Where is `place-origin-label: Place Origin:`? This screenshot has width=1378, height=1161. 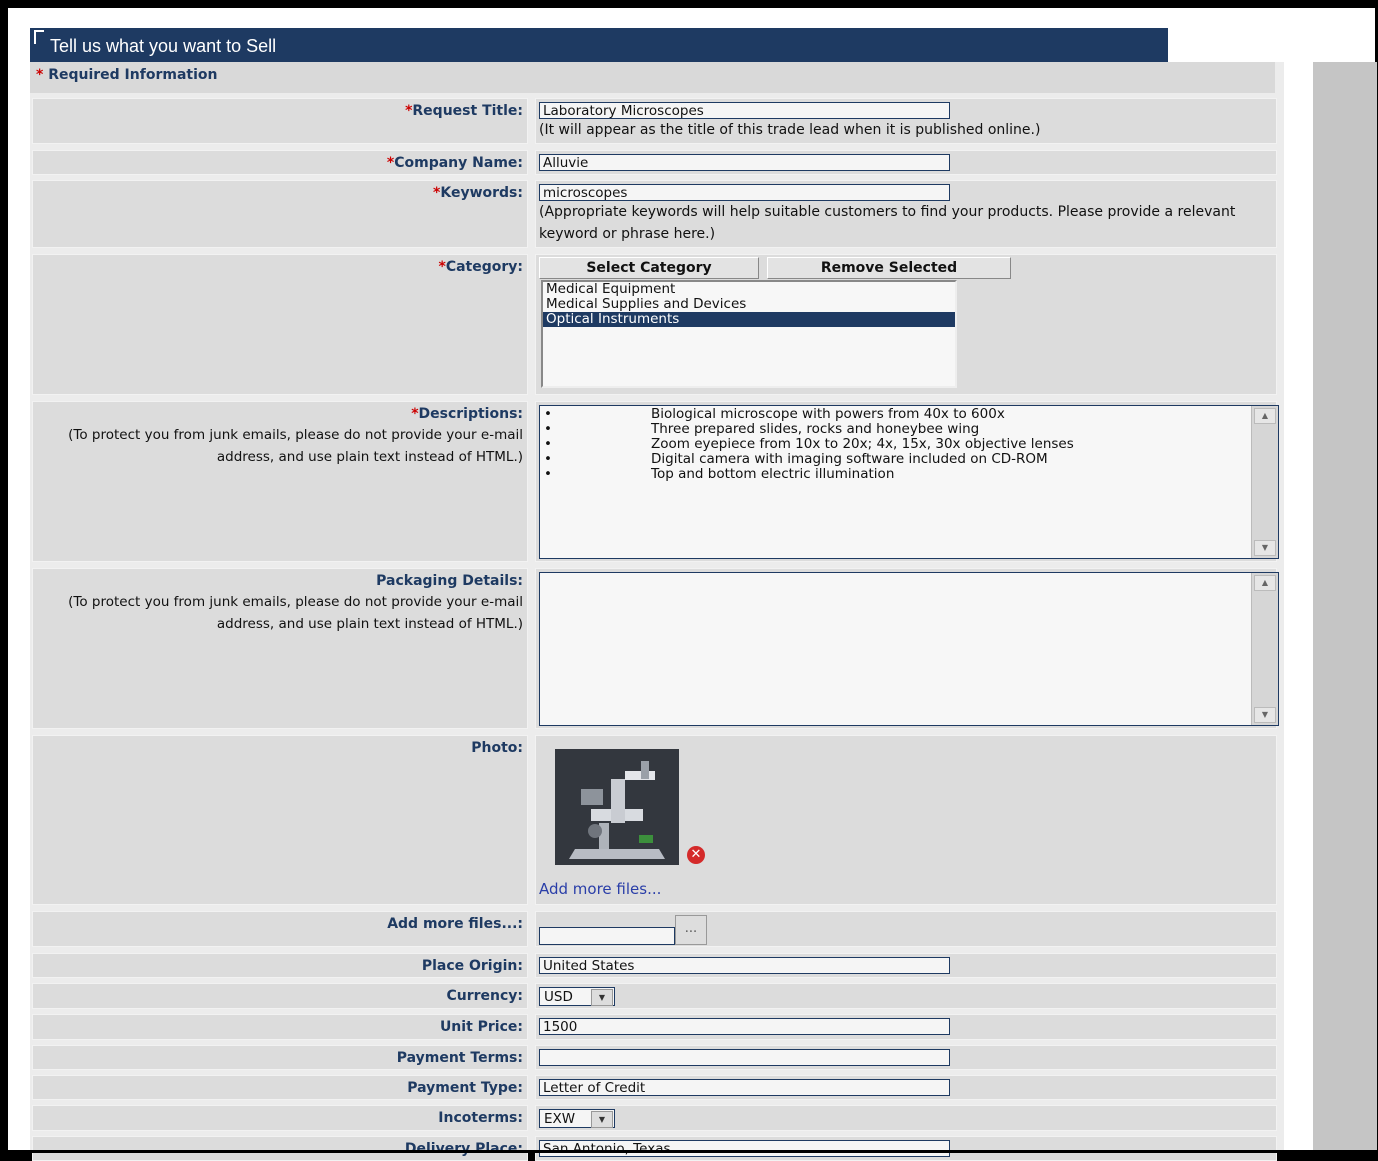 place-origin-label: Place Origin: is located at coordinates (280, 965).